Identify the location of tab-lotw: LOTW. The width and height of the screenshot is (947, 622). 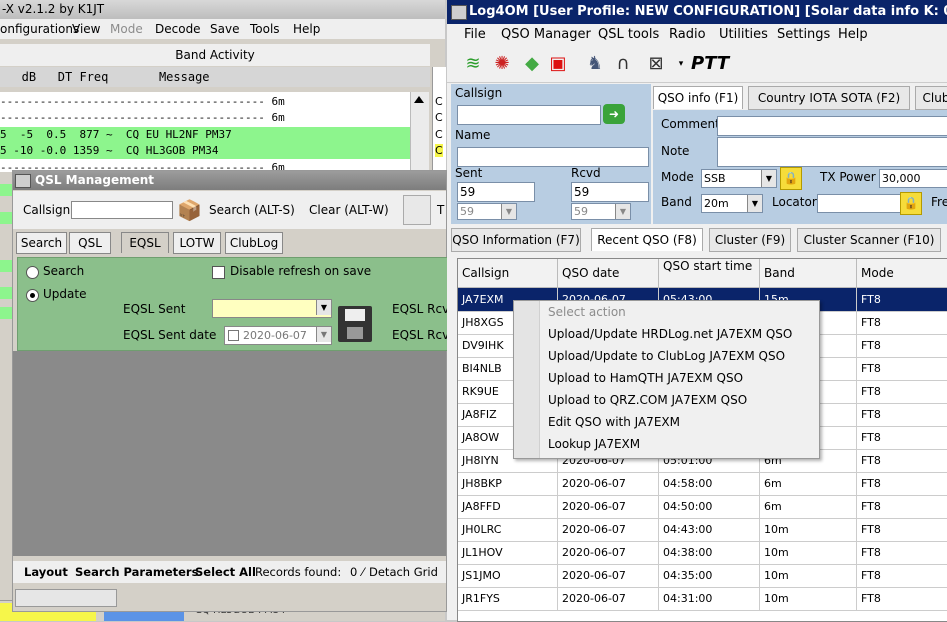
(197, 243).